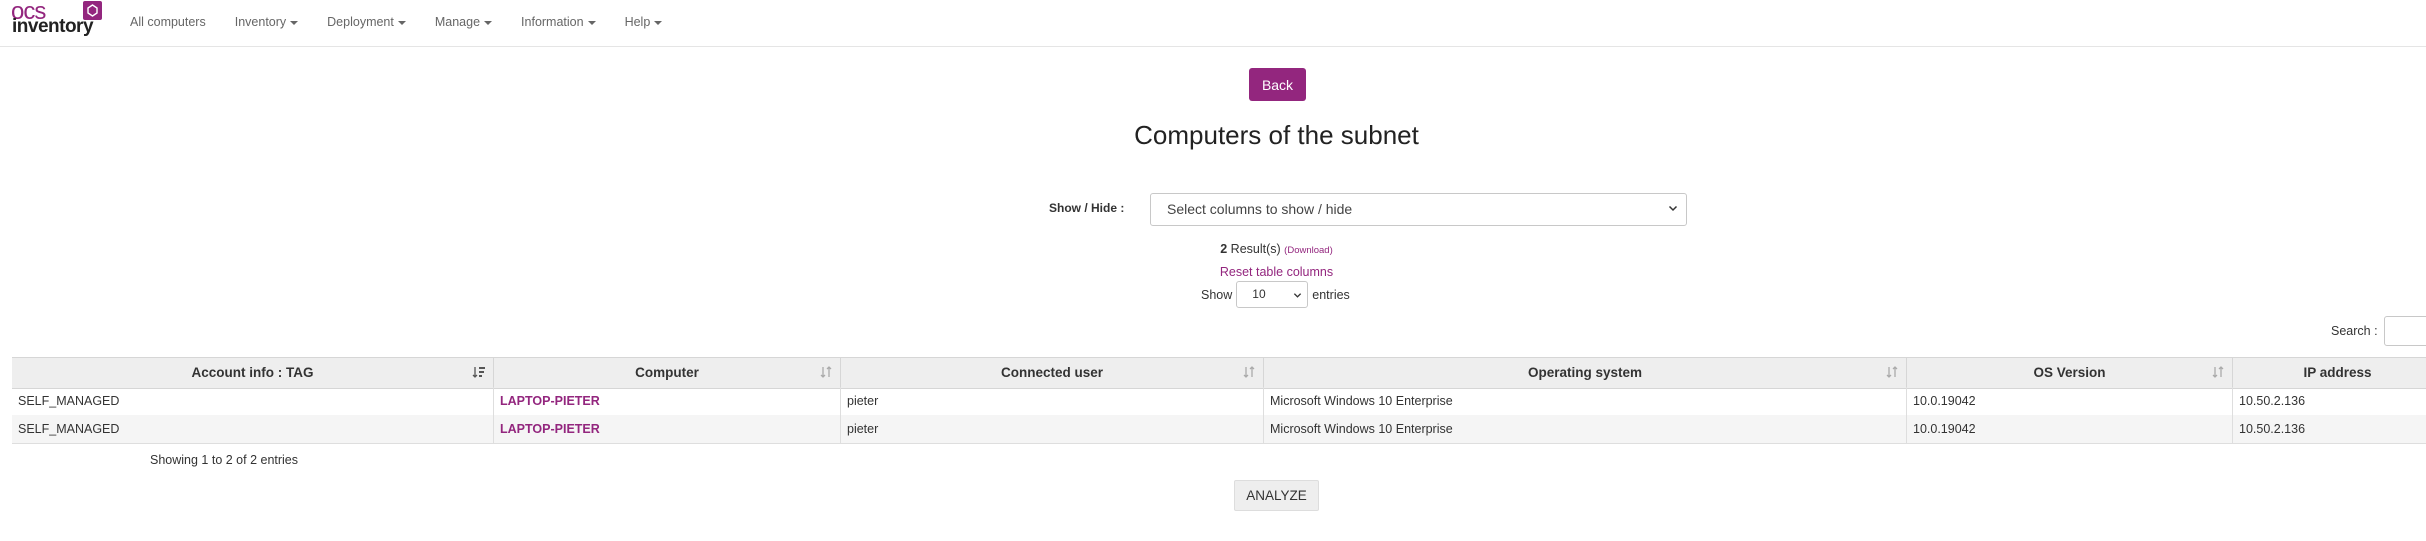 The image size is (2426, 541). Describe the element at coordinates (552, 22) in the screenshot. I see `nav-label: Information` at that location.